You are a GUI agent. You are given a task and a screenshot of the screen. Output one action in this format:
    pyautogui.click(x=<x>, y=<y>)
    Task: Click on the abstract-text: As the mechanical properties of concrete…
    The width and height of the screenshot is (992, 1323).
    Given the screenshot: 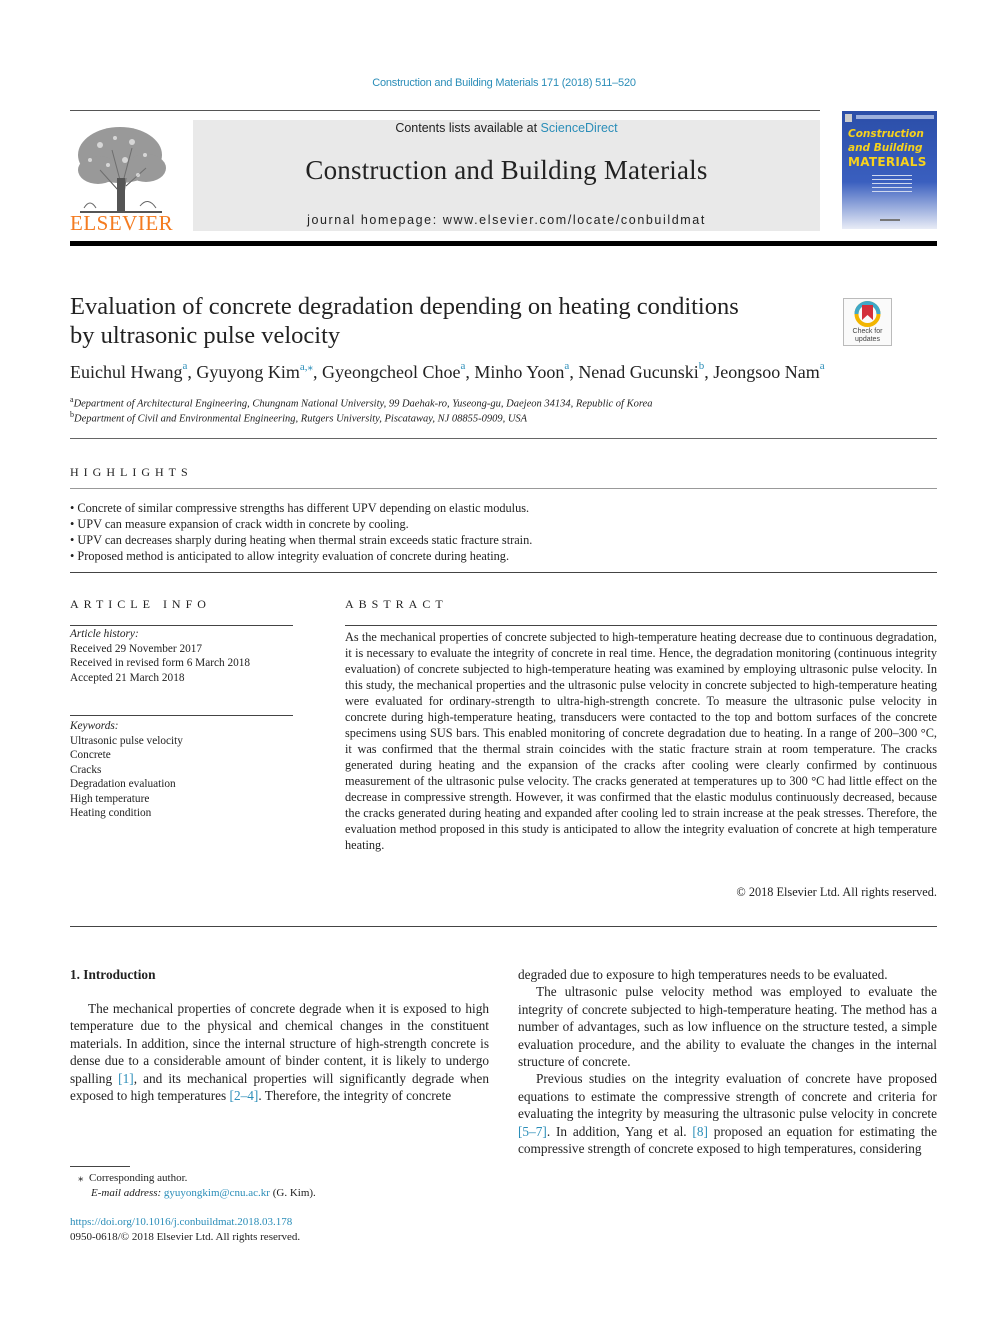 What is the action you would take?
    pyautogui.click(x=641, y=741)
    